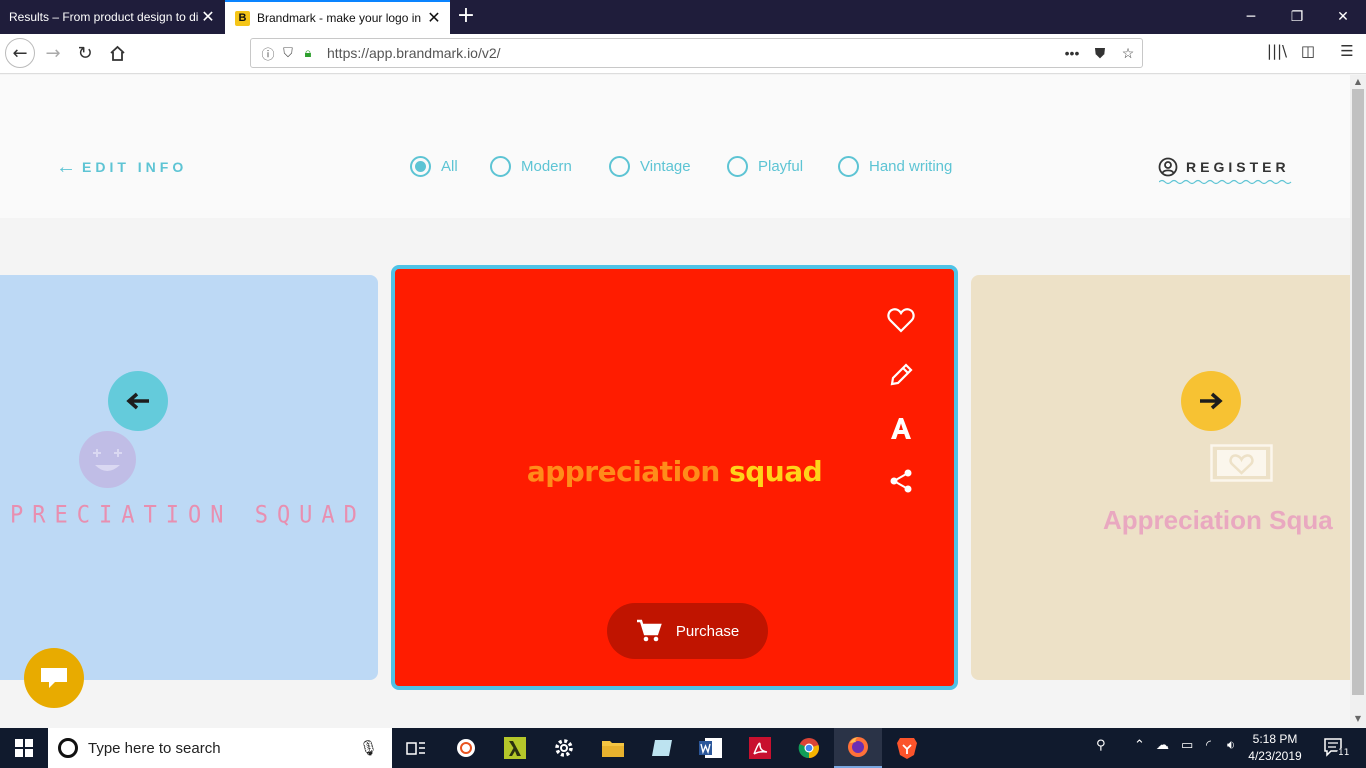 The width and height of the screenshot is (1366, 768). Describe the element at coordinates (68, 748) in the screenshot. I see `cortana-icon` at that location.